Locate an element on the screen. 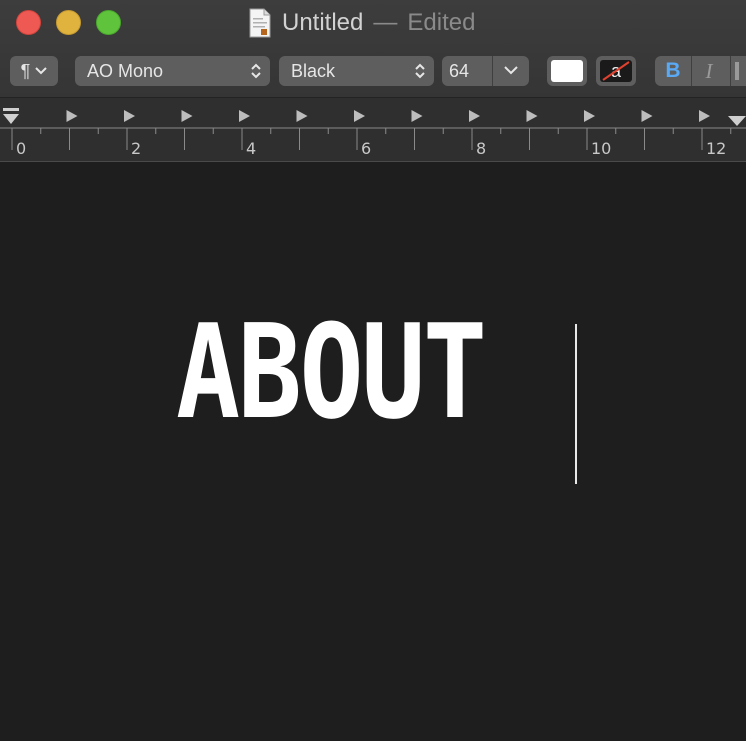 The width and height of the screenshot is (746, 741). ruler-ticks is located at coordinates (373, 129).